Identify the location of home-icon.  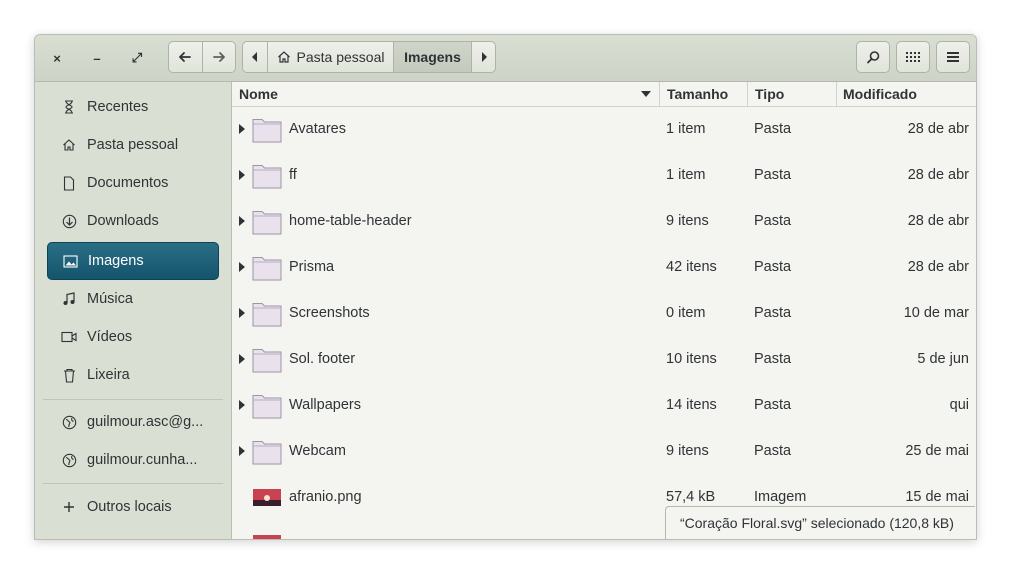
(283, 57).